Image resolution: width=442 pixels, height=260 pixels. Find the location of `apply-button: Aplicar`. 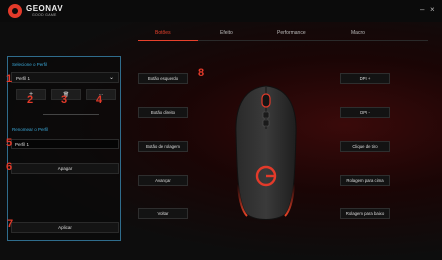

apply-button: Aplicar is located at coordinates (65, 227).